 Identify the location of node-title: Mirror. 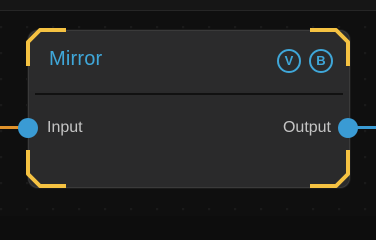
(76, 59).